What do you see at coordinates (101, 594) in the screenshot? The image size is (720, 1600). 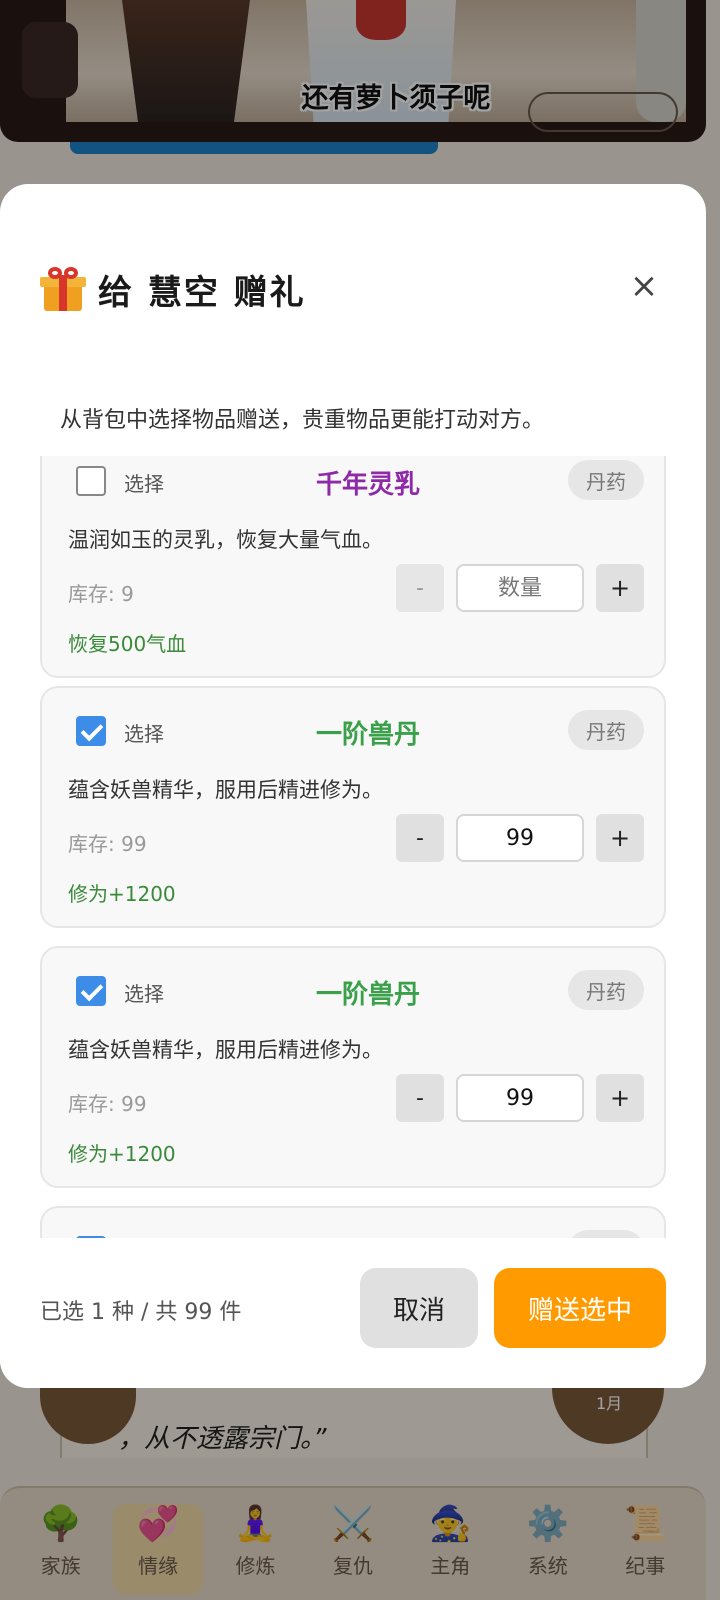 I see `item-stock: 库存: 9` at bounding box center [101, 594].